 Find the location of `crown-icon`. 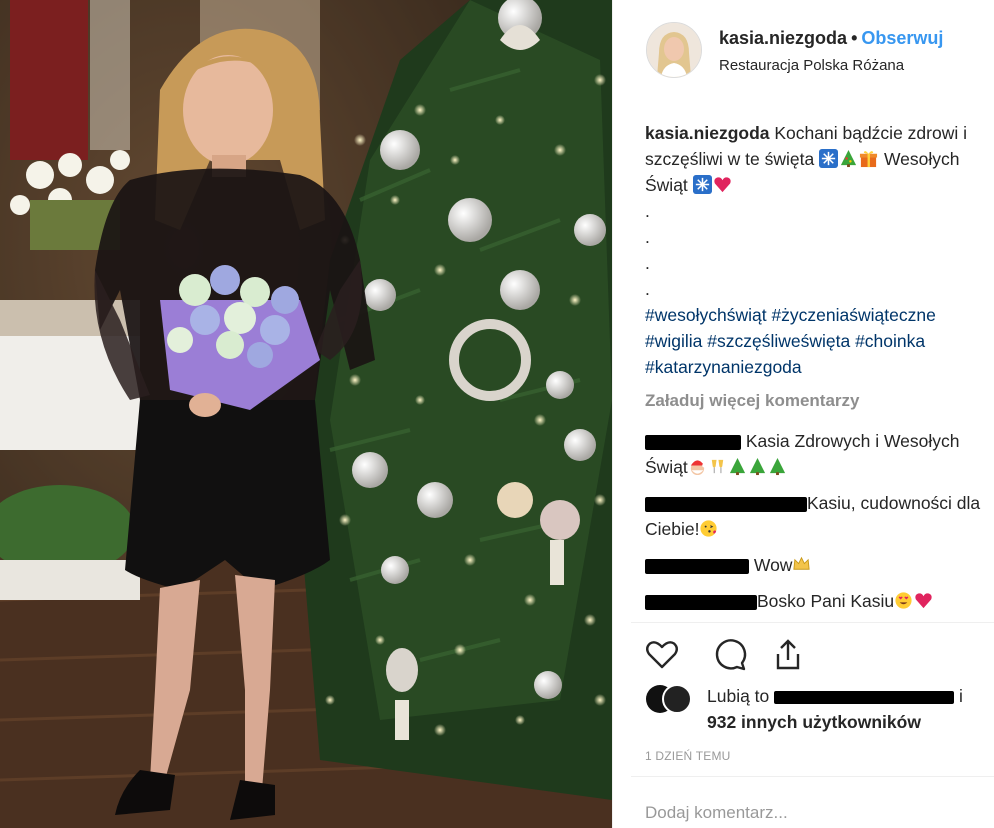

crown-icon is located at coordinates (802, 563).